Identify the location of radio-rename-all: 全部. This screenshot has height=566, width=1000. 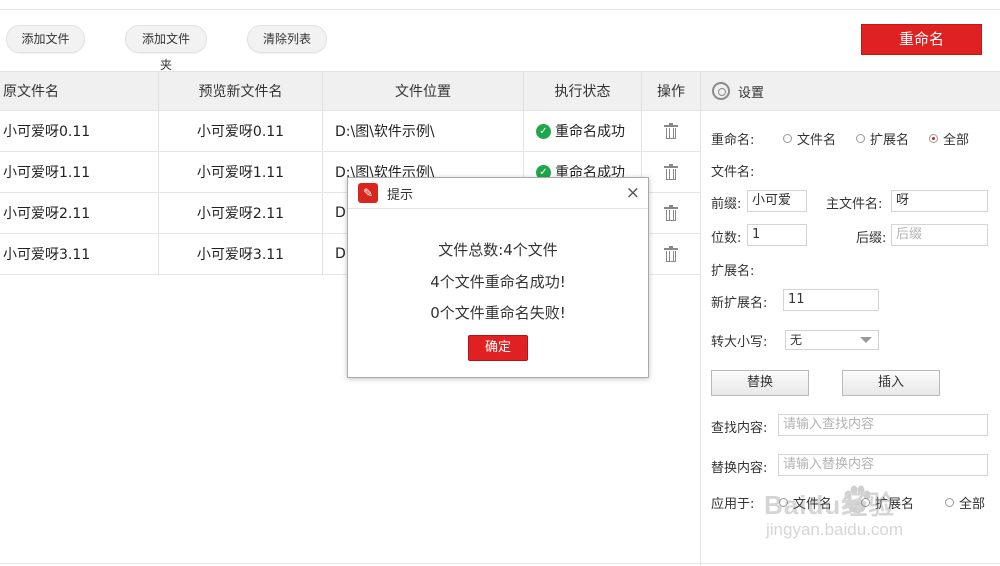
(949, 138).